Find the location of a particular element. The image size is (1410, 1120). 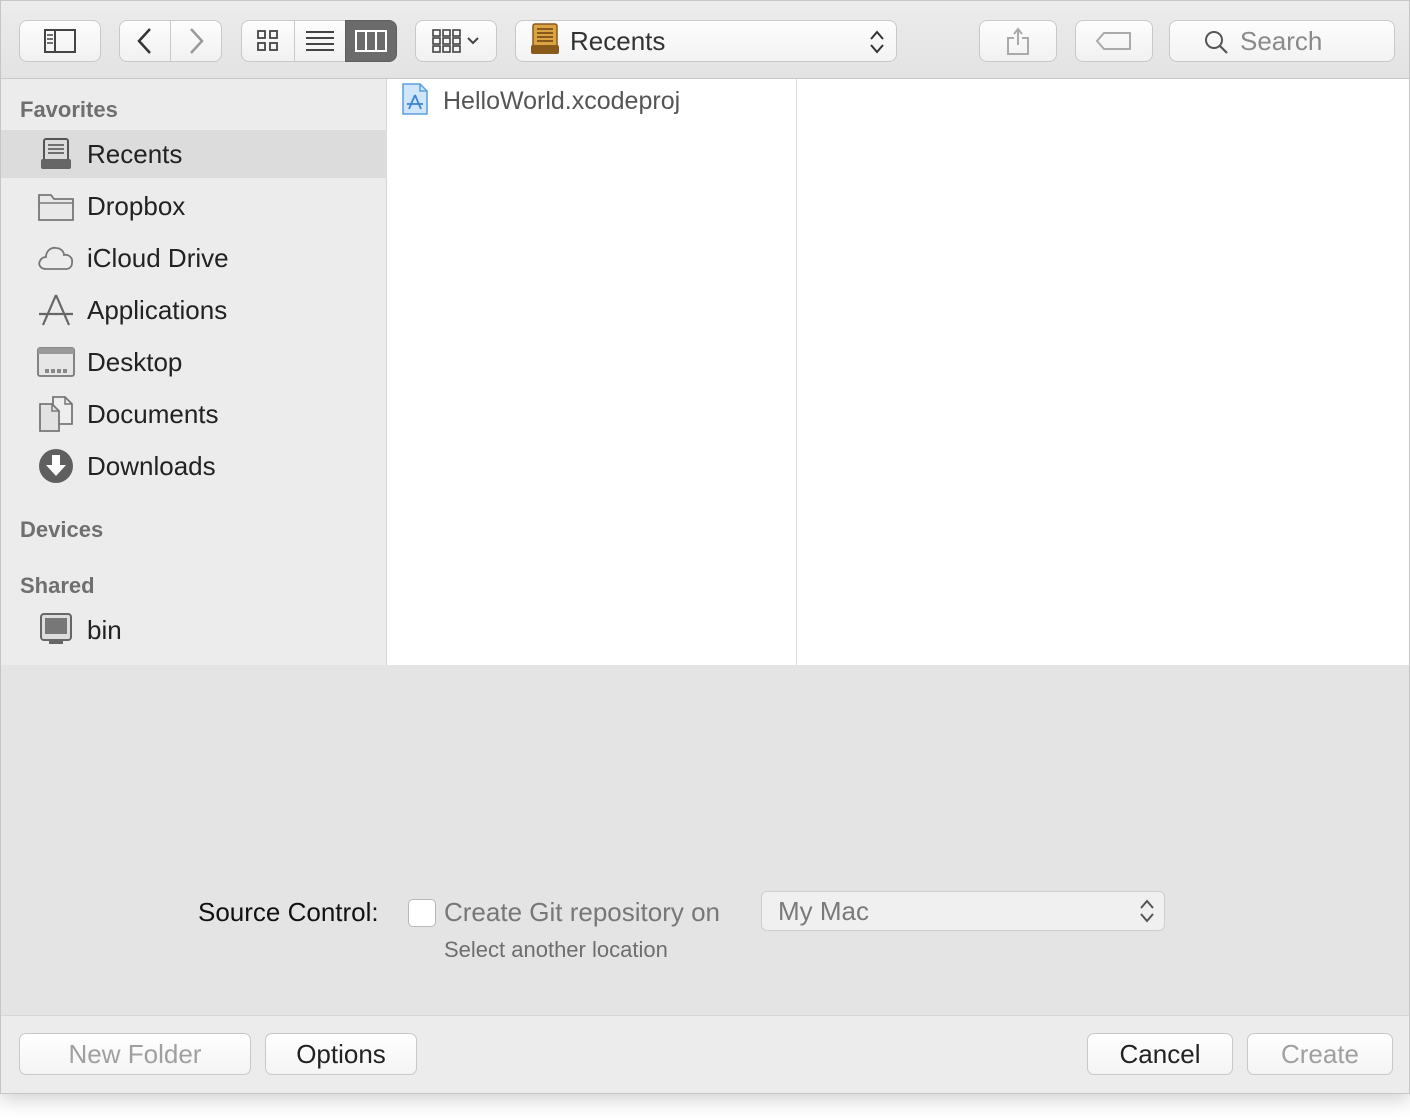

share-icon is located at coordinates (1018, 41).